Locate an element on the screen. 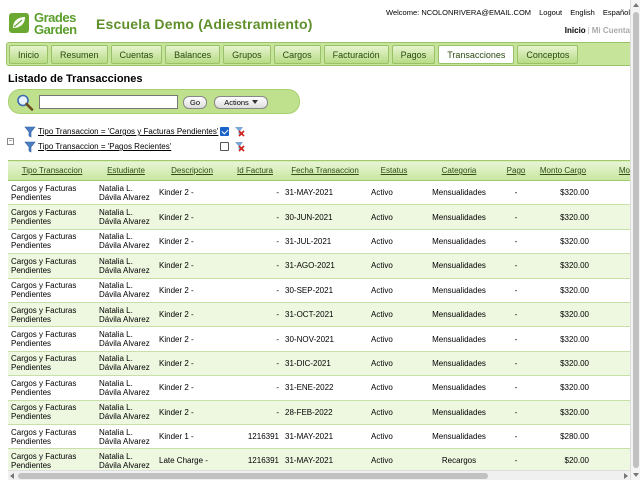 This screenshot has width=640, height=480. column-header-pago: Pago is located at coordinates (516, 170).